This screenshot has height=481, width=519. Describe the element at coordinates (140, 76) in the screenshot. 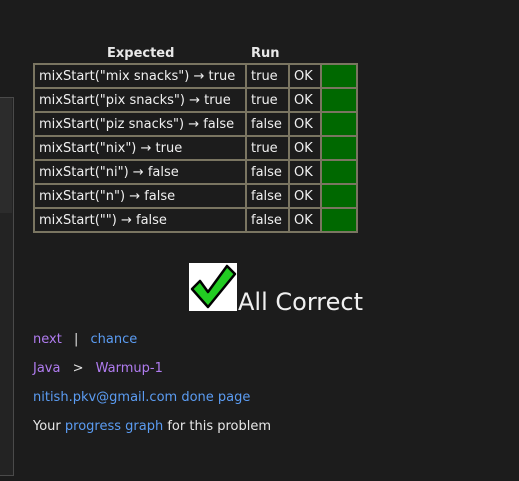

I see `expected-cell: mixStart("mix snacks") → true` at that location.